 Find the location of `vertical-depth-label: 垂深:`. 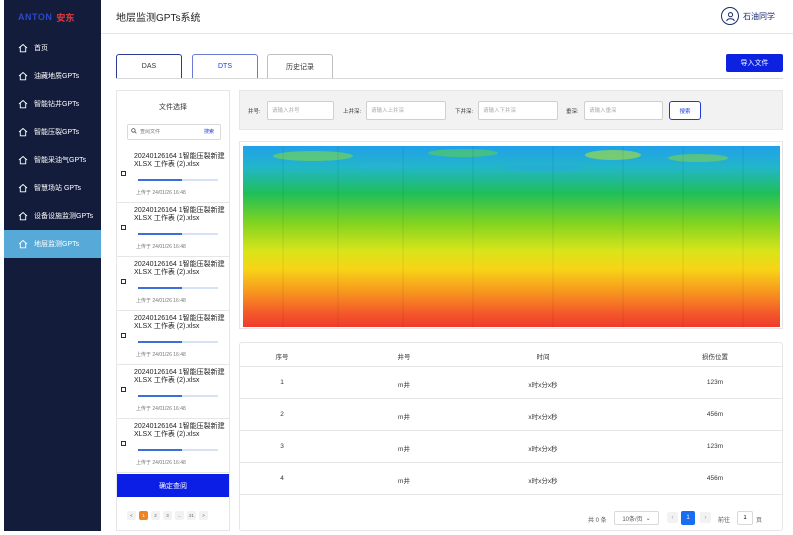

vertical-depth-label: 垂深: is located at coordinates (572, 112).